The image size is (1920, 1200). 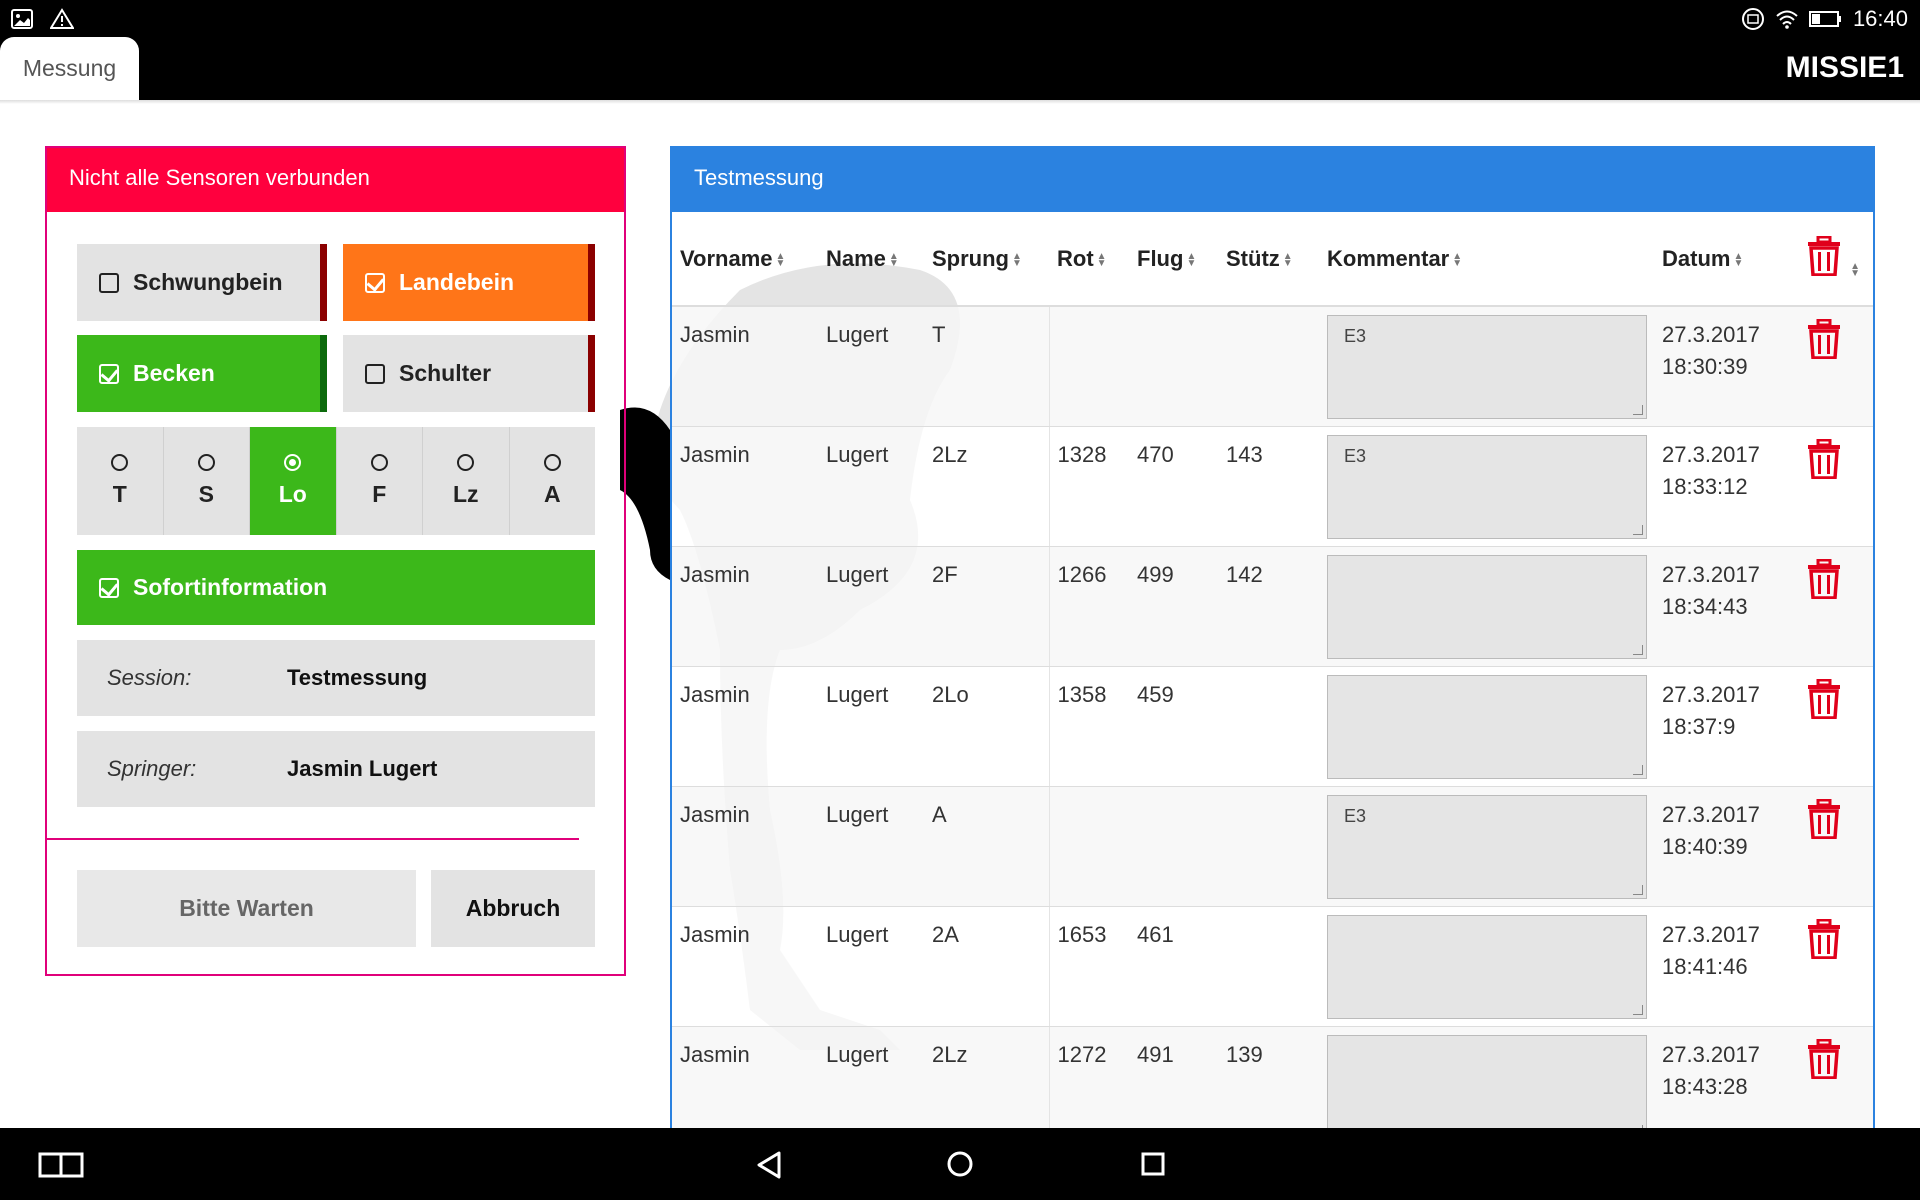 I want to click on toggle-label: Becken, so click(x=174, y=373).